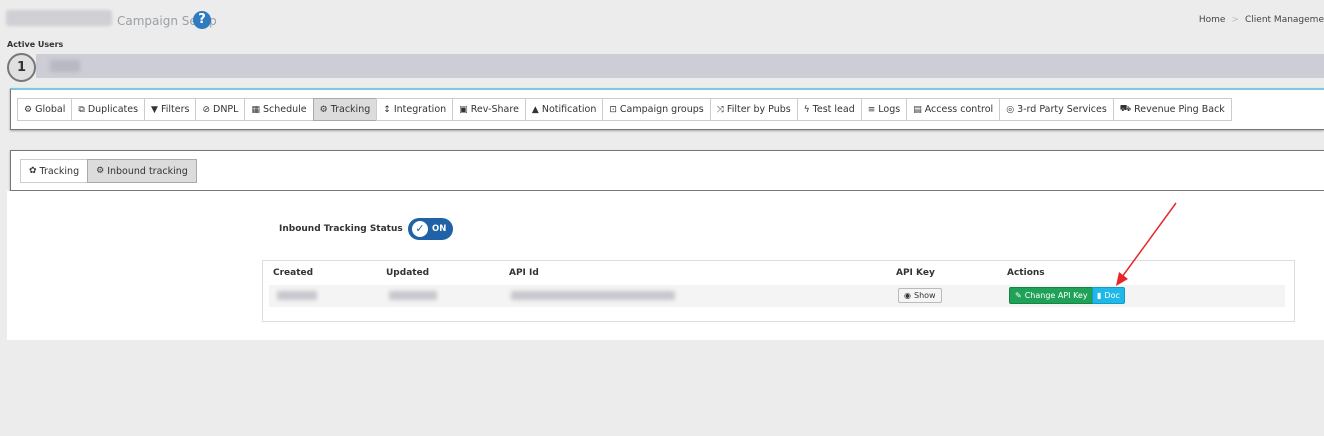  What do you see at coordinates (33, 171) in the screenshot?
I see `cog-icon: ✿` at bounding box center [33, 171].